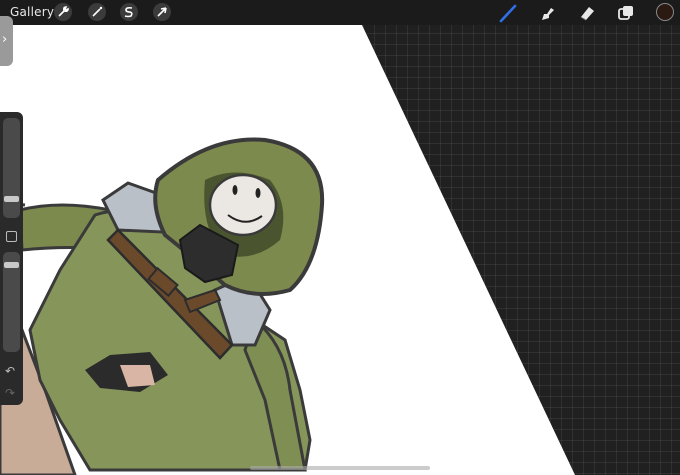 Image resolution: width=680 pixels, height=475 pixels. What do you see at coordinates (10, 371) in the screenshot?
I see `undo-icon: ↶` at bounding box center [10, 371].